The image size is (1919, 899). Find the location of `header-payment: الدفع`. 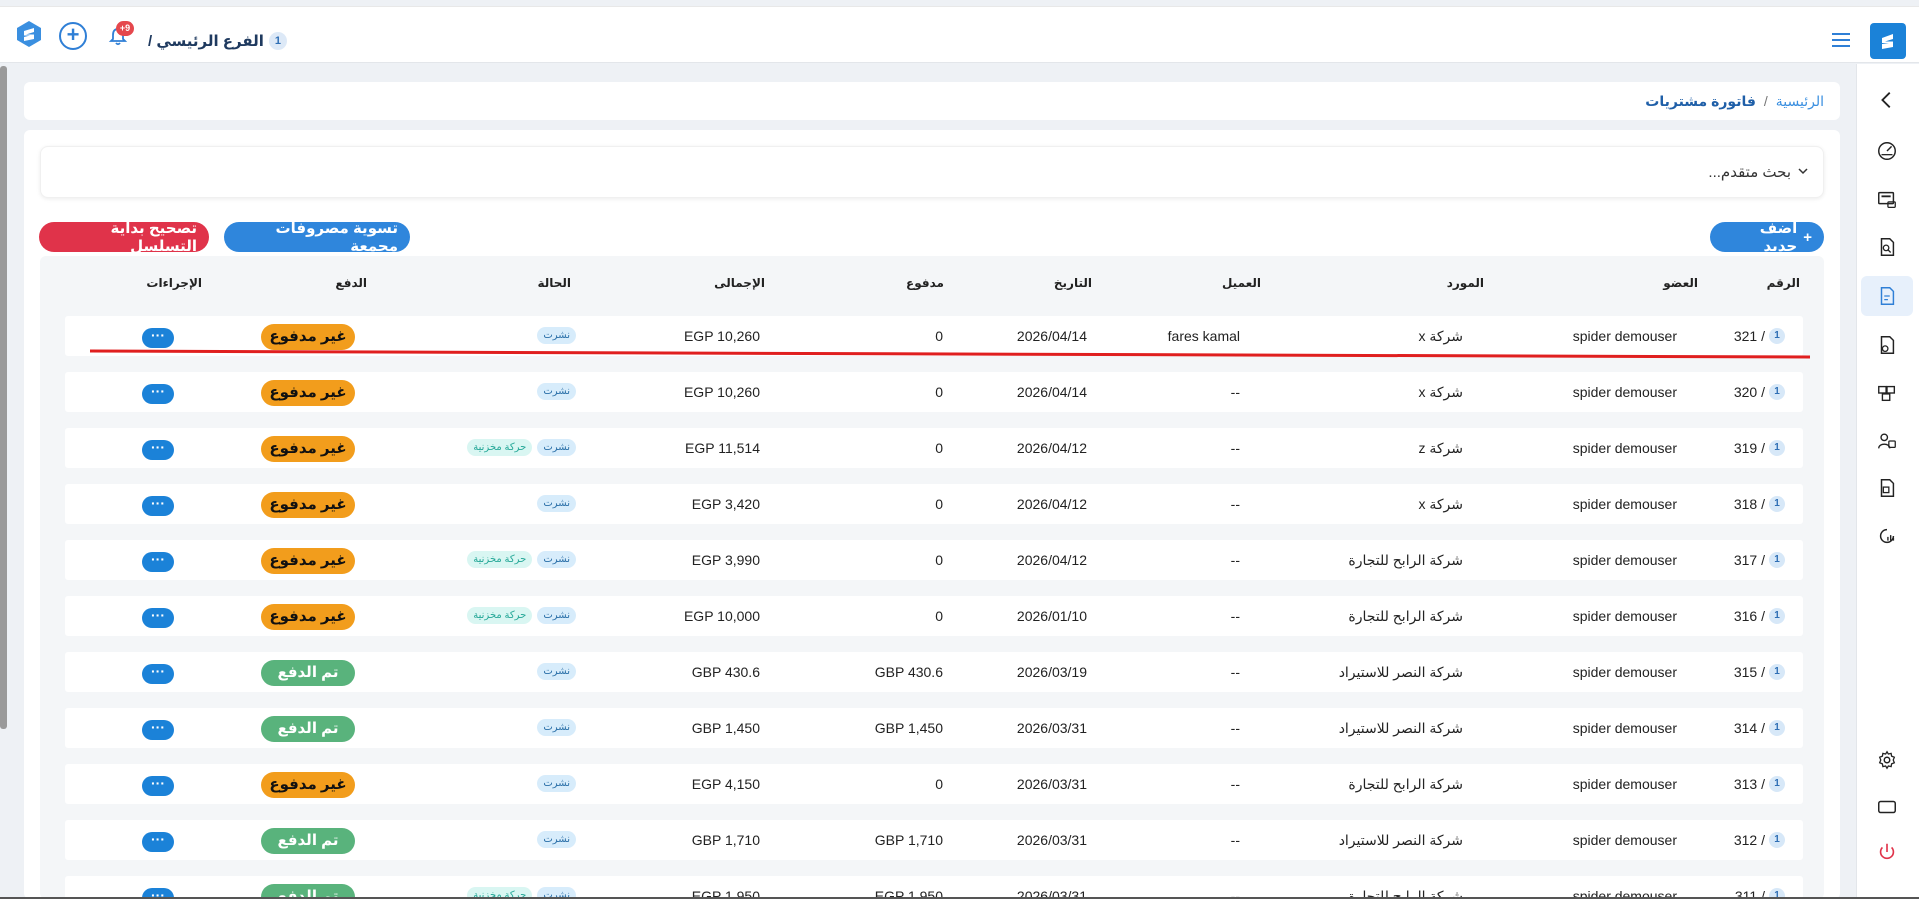

header-payment: الدفع is located at coordinates (351, 283).